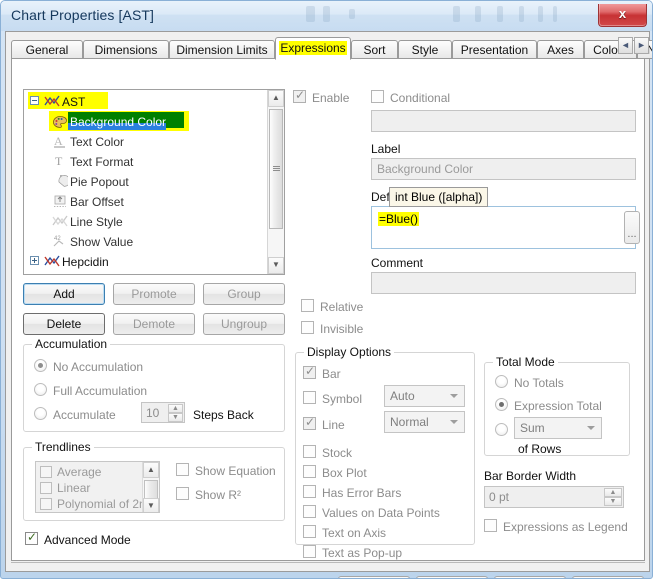 The height and width of the screenshot is (579, 653). What do you see at coordinates (276, 98) in the screenshot?
I see `tree-scroll-up-button: ▲` at bounding box center [276, 98].